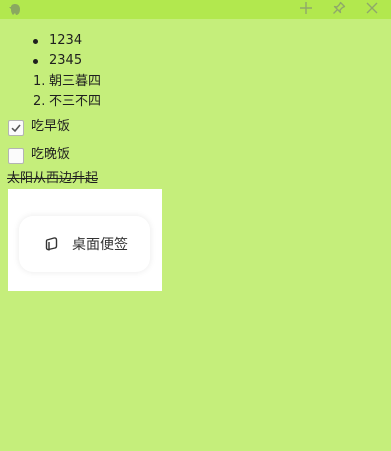 The image size is (391, 451). I want to click on embed-label: 桌面便签, so click(100, 245).